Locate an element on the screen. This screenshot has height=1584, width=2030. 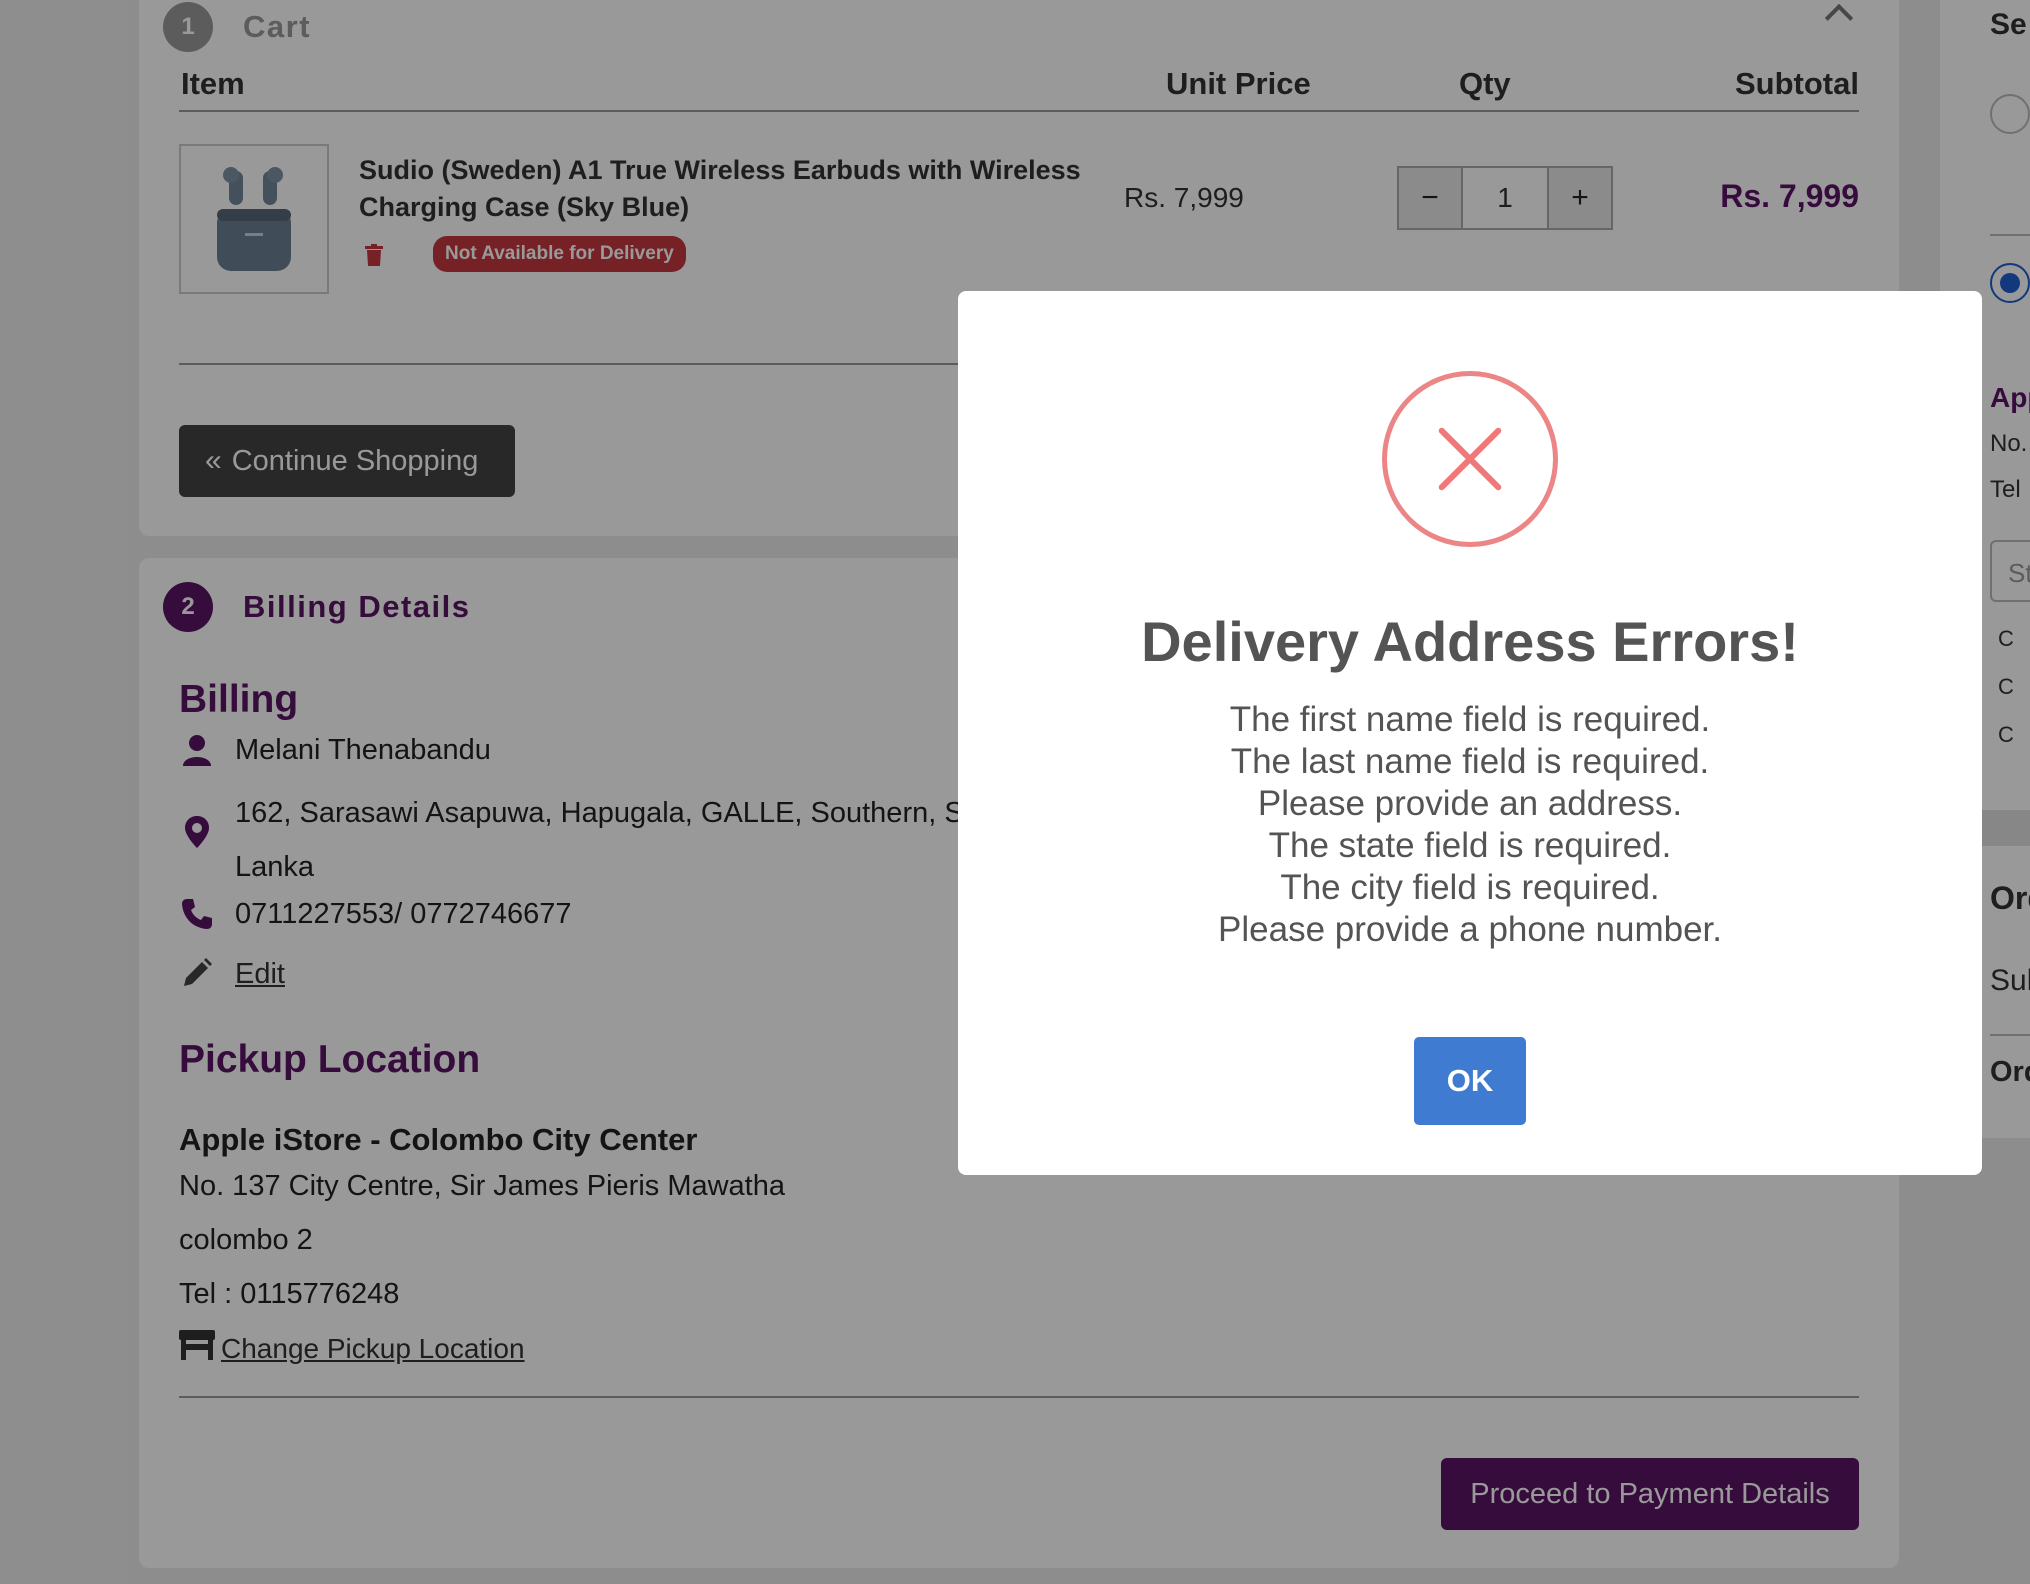
error-message: The first name field is required. is located at coordinates (1470, 719).